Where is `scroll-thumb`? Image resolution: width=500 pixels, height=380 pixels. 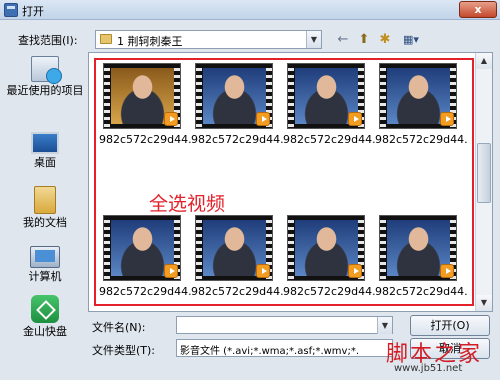 scroll-thumb is located at coordinates (484, 173).